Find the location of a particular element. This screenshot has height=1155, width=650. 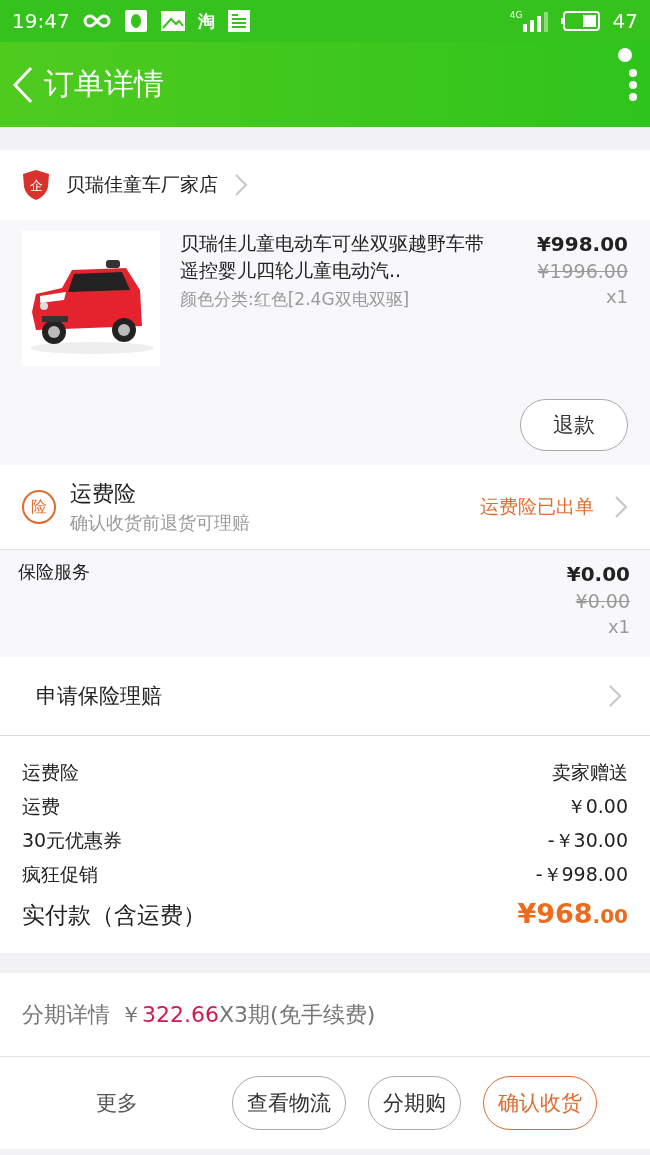

original-price: ¥1996.00 is located at coordinates (582, 271).